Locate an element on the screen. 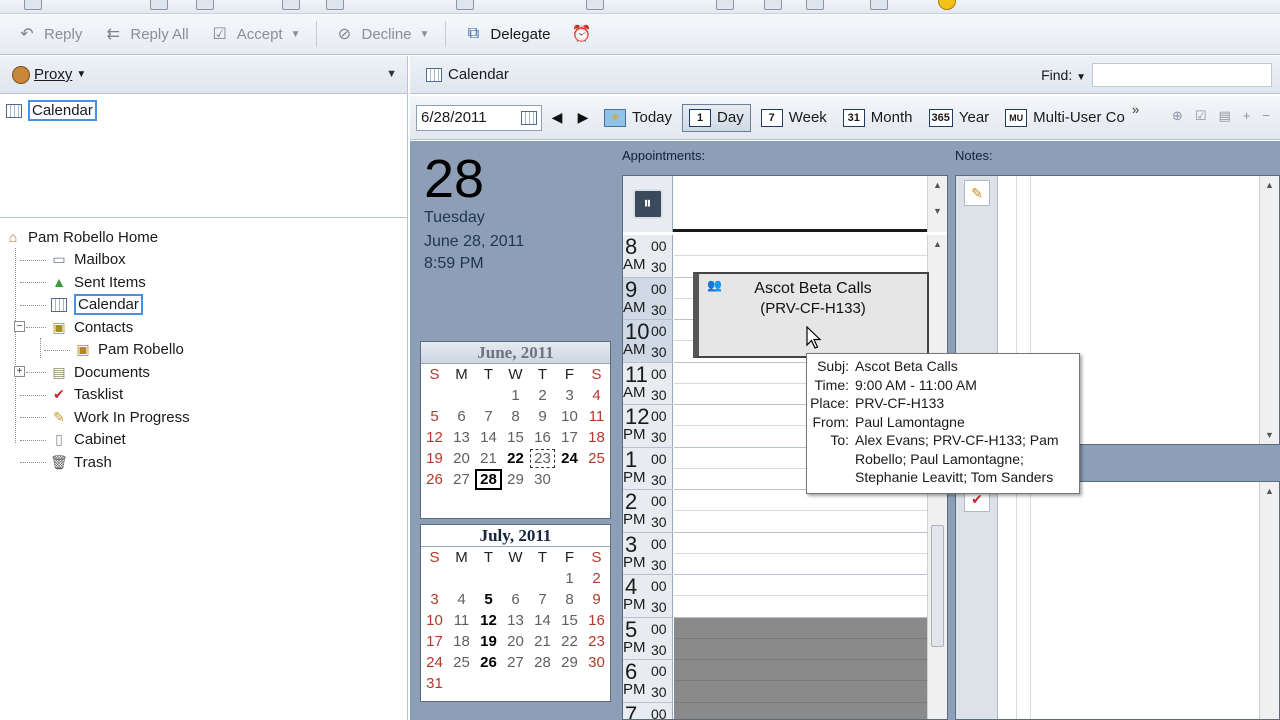  calendar-day: 23 is located at coordinates (596, 641).